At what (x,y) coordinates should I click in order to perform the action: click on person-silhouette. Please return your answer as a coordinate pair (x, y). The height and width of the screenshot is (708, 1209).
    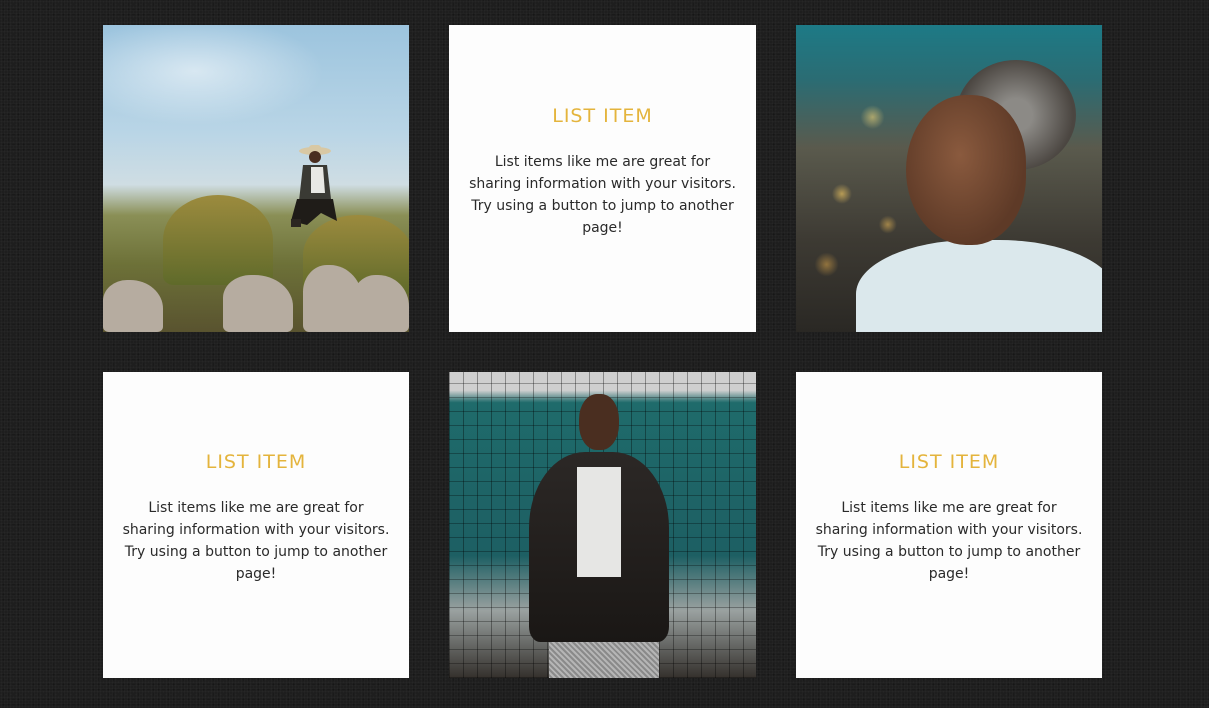
    Looking at the image, I should click on (314, 186).